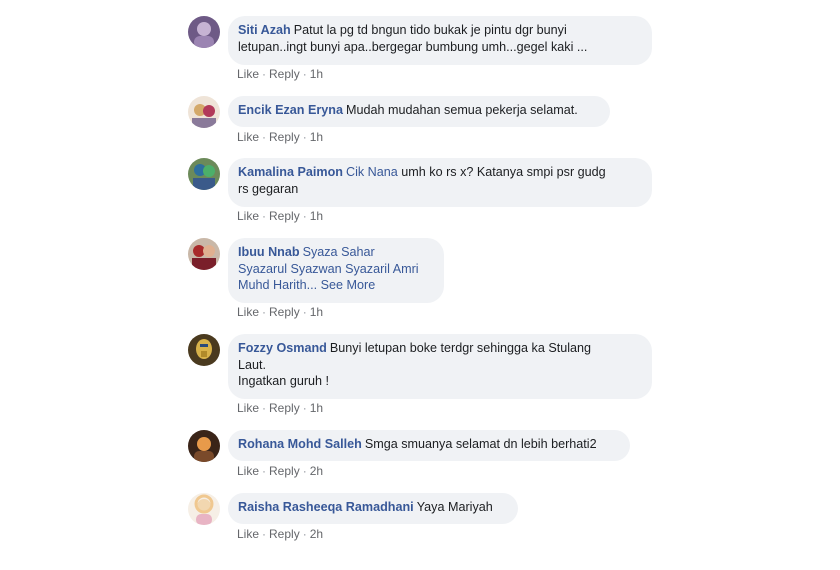 The width and height of the screenshot is (840, 570). Describe the element at coordinates (284, 381) in the screenshot. I see `comment-text-line: Ingatkan guruh !` at that location.